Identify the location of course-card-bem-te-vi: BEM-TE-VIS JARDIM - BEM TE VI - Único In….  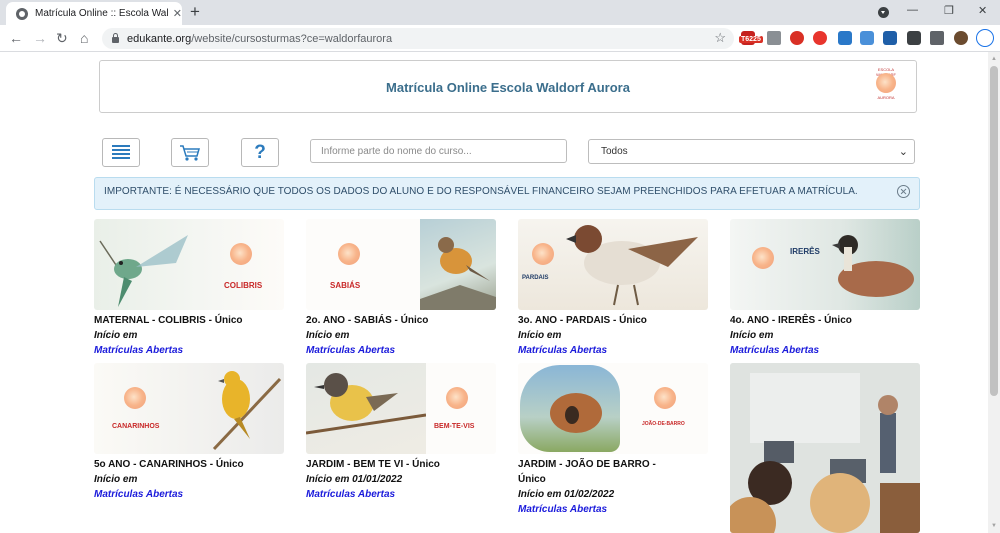
(401, 432).